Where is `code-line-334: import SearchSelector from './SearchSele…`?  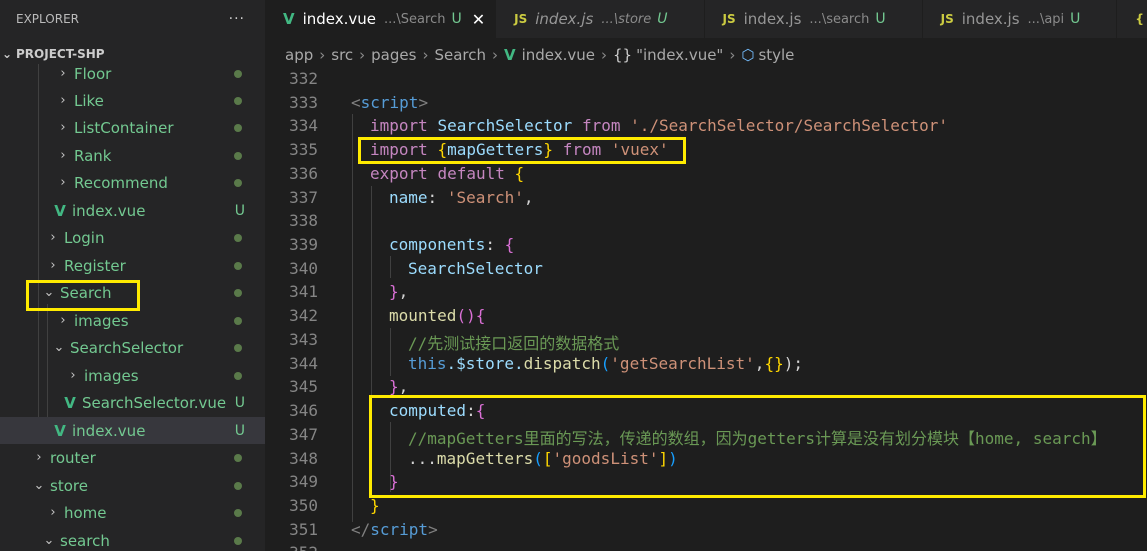
code-line-334: import SearchSelector from './SearchSele… is located at coordinates (659, 125).